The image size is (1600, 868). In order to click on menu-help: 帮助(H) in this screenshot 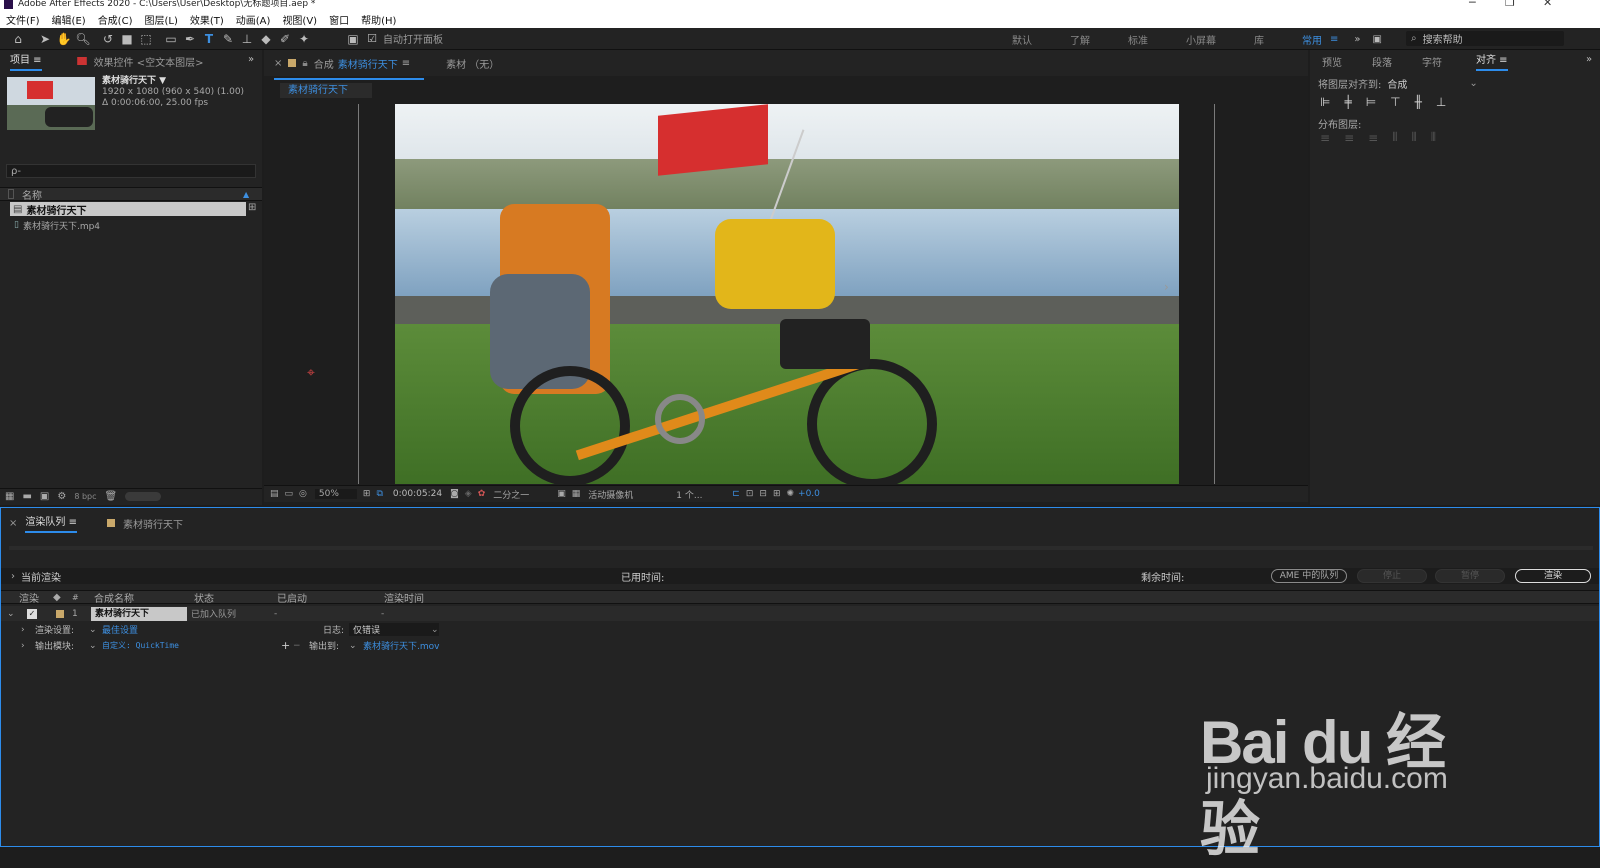, I will do `click(378, 19)`.